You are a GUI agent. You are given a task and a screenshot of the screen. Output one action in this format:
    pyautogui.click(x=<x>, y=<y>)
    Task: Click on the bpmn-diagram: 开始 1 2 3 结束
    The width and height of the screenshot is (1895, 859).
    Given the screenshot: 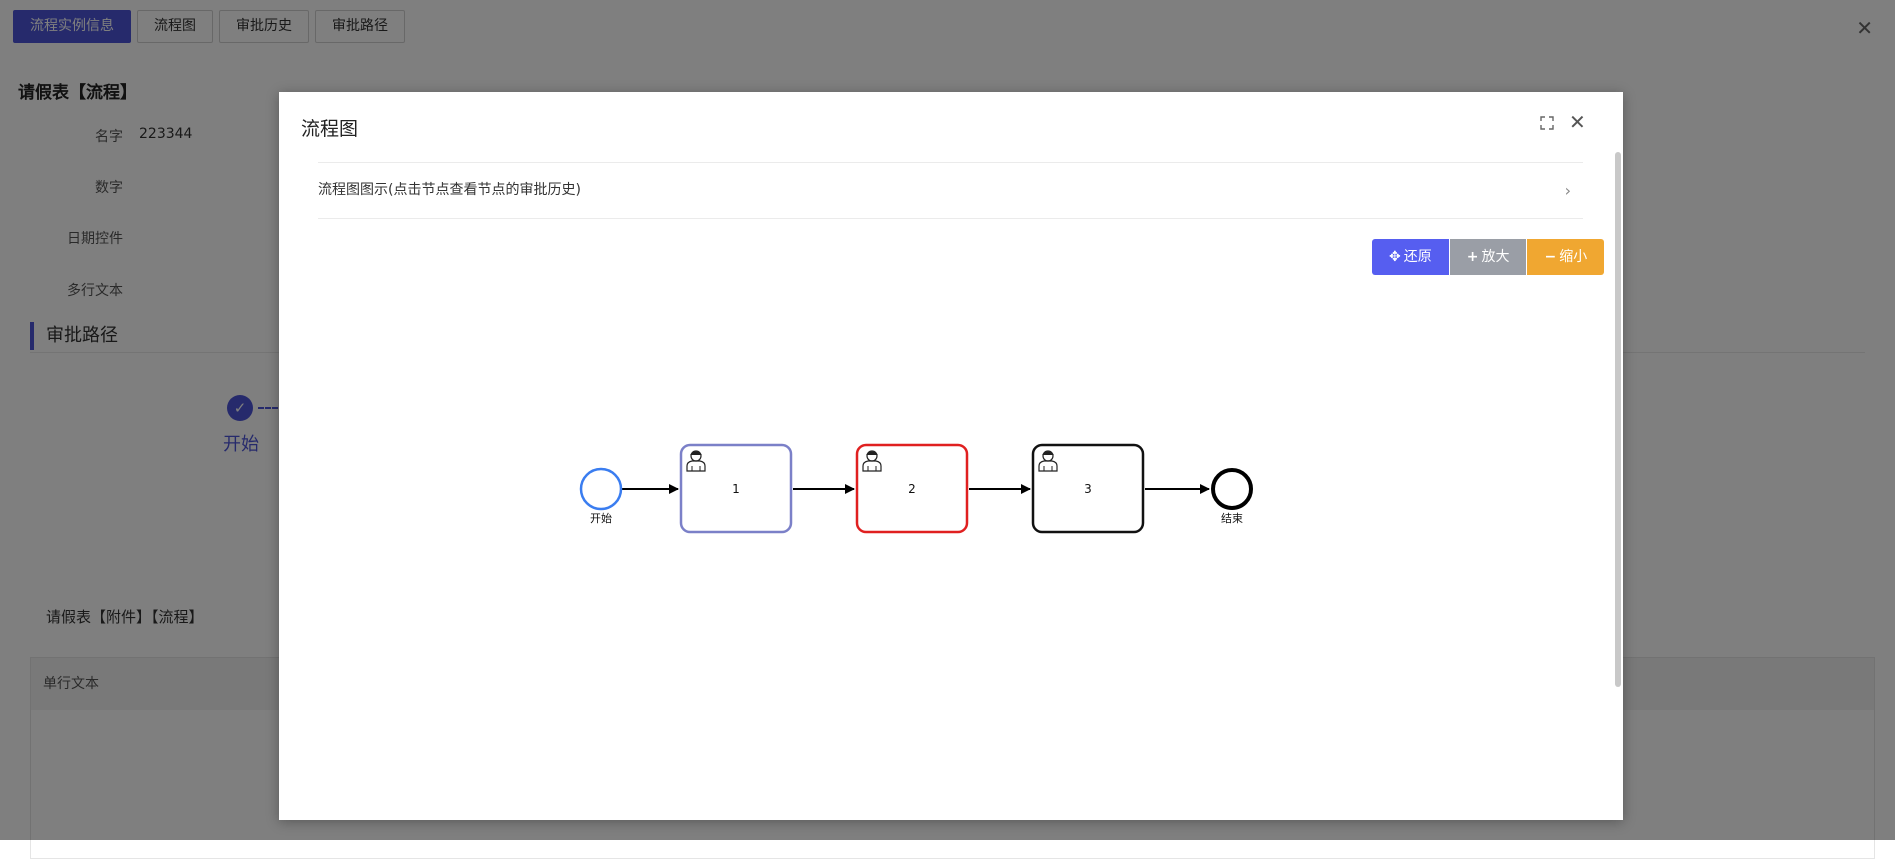 What is the action you would take?
    pyautogui.click(x=916, y=488)
    